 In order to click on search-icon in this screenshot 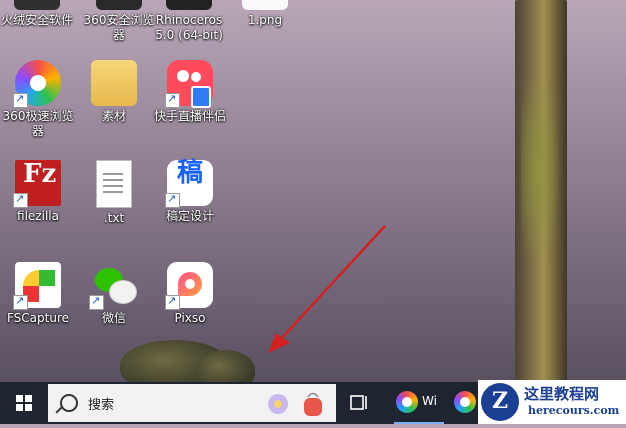, I will do `click(69, 403)`.